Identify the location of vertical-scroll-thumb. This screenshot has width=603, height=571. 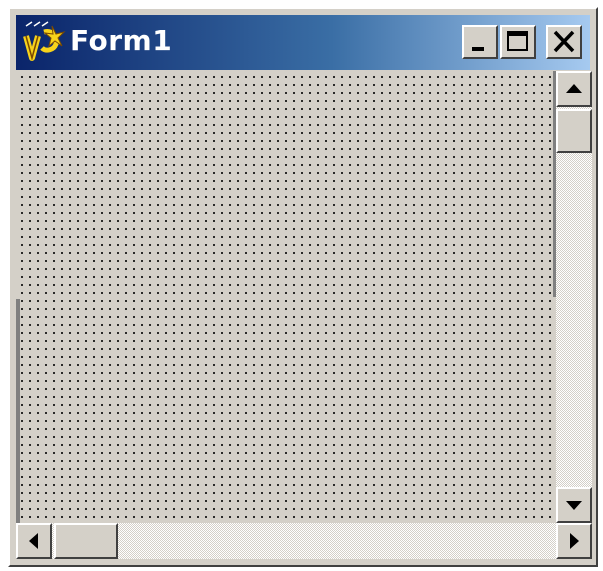
(574, 131).